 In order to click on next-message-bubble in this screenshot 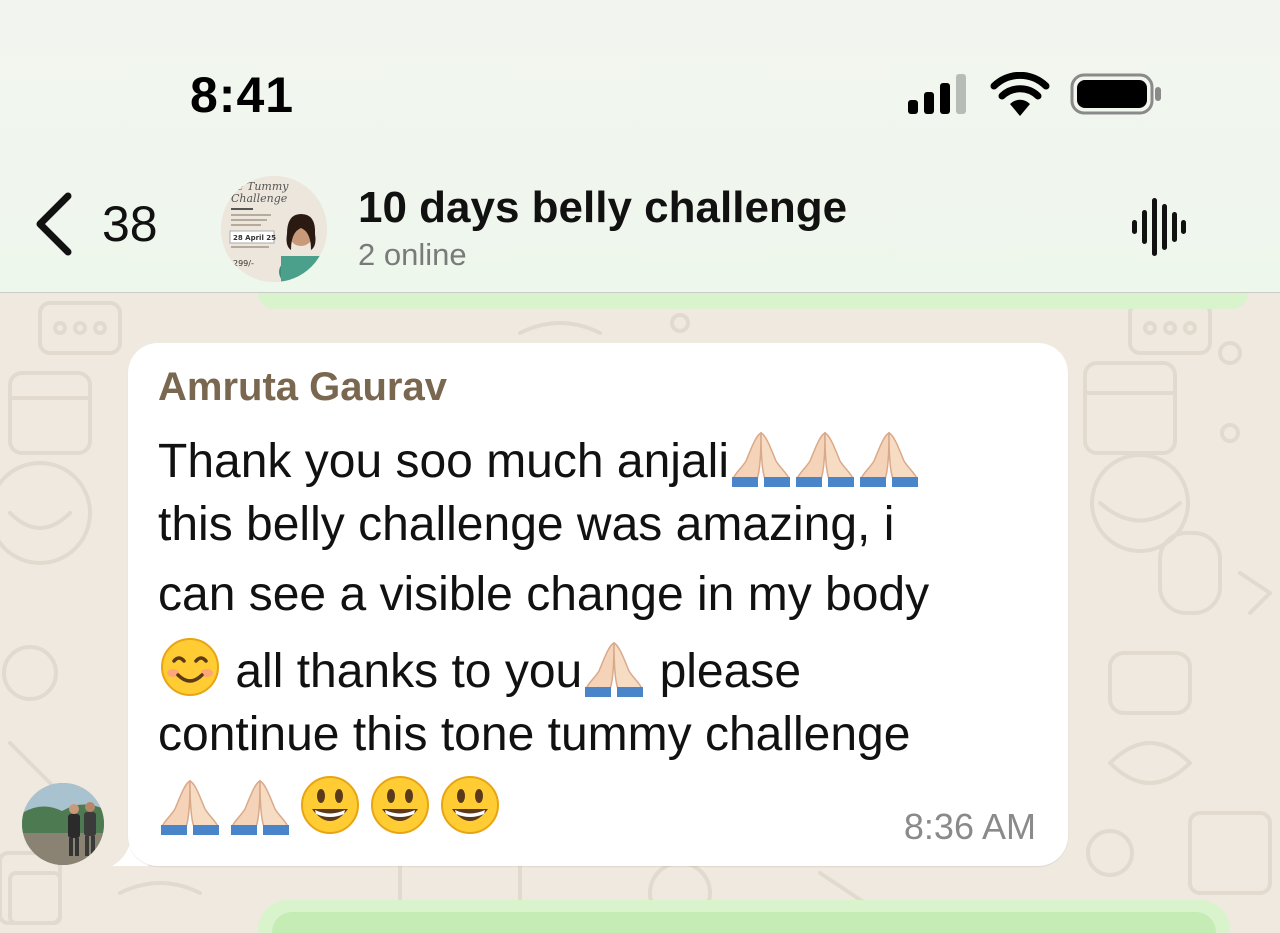, I will do `click(744, 916)`.